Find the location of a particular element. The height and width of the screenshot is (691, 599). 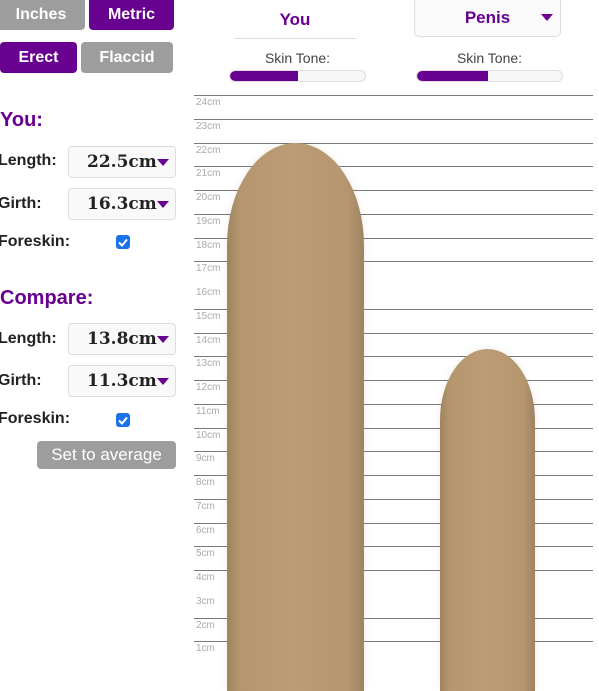

y-tick-label: 9cm is located at coordinates (205, 458).